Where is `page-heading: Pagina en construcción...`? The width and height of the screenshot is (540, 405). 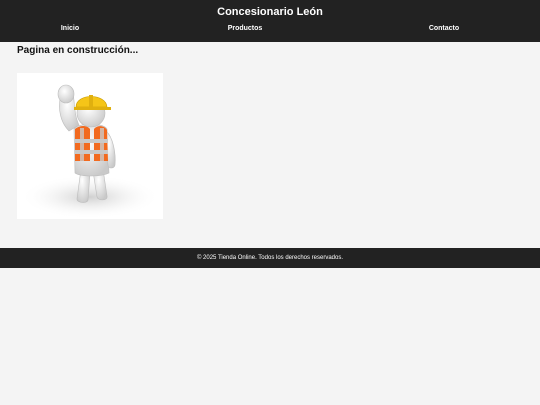
page-heading: Pagina en construcción... is located at coordinates (78, 50).